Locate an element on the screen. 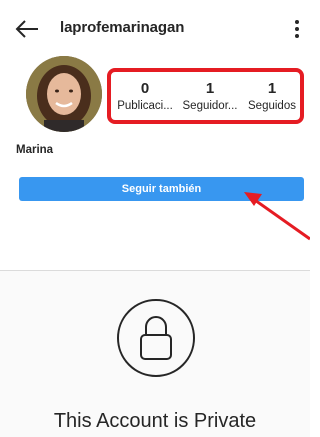 The width and height of the screenshot is (320, 437). following-label: Seguidos is located at coordinates (272, 106).